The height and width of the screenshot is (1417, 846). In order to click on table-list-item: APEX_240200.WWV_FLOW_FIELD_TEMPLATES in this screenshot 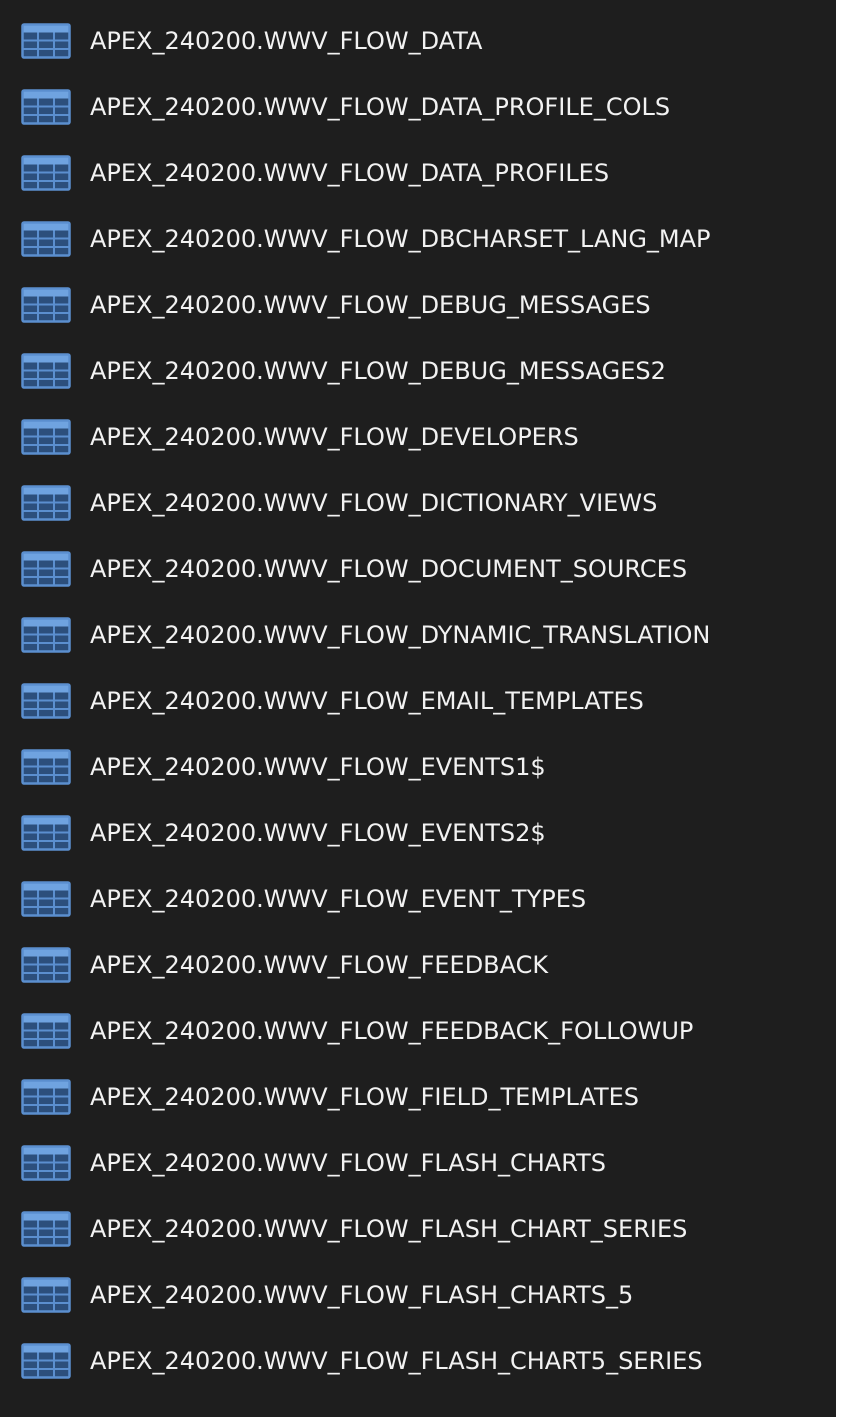, I will do `click(418, 1097)`.